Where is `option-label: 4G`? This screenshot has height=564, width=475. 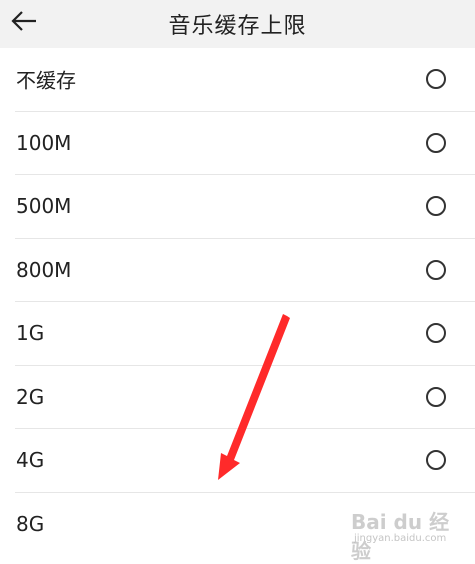
option-label: 4G is located at coordinates (30, 460).